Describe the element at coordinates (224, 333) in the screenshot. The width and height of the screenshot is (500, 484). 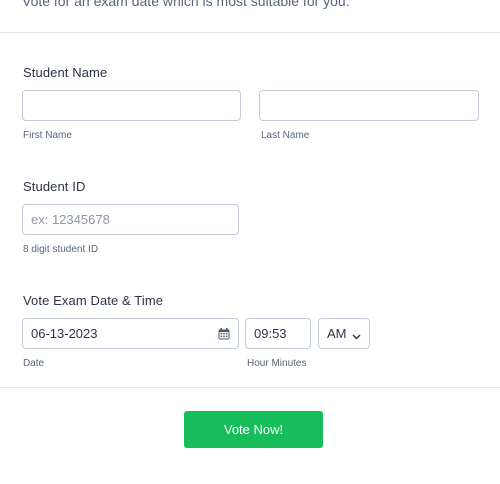
I see `calendar-icon` at that location.